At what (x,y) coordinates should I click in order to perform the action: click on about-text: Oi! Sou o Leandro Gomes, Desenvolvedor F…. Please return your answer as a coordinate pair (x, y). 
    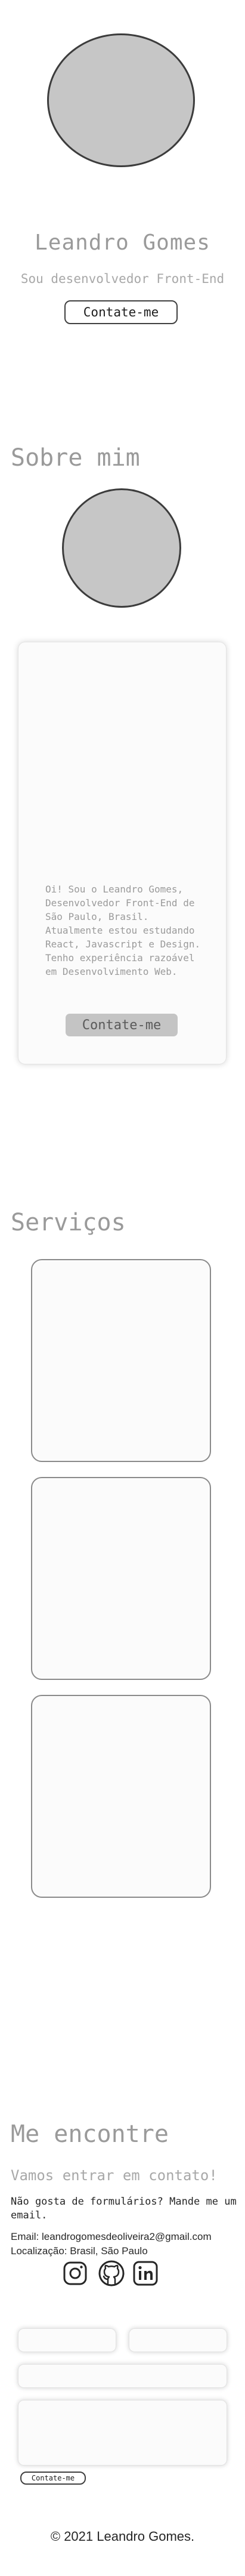
    Looking at the image, I should click on (123, 930).